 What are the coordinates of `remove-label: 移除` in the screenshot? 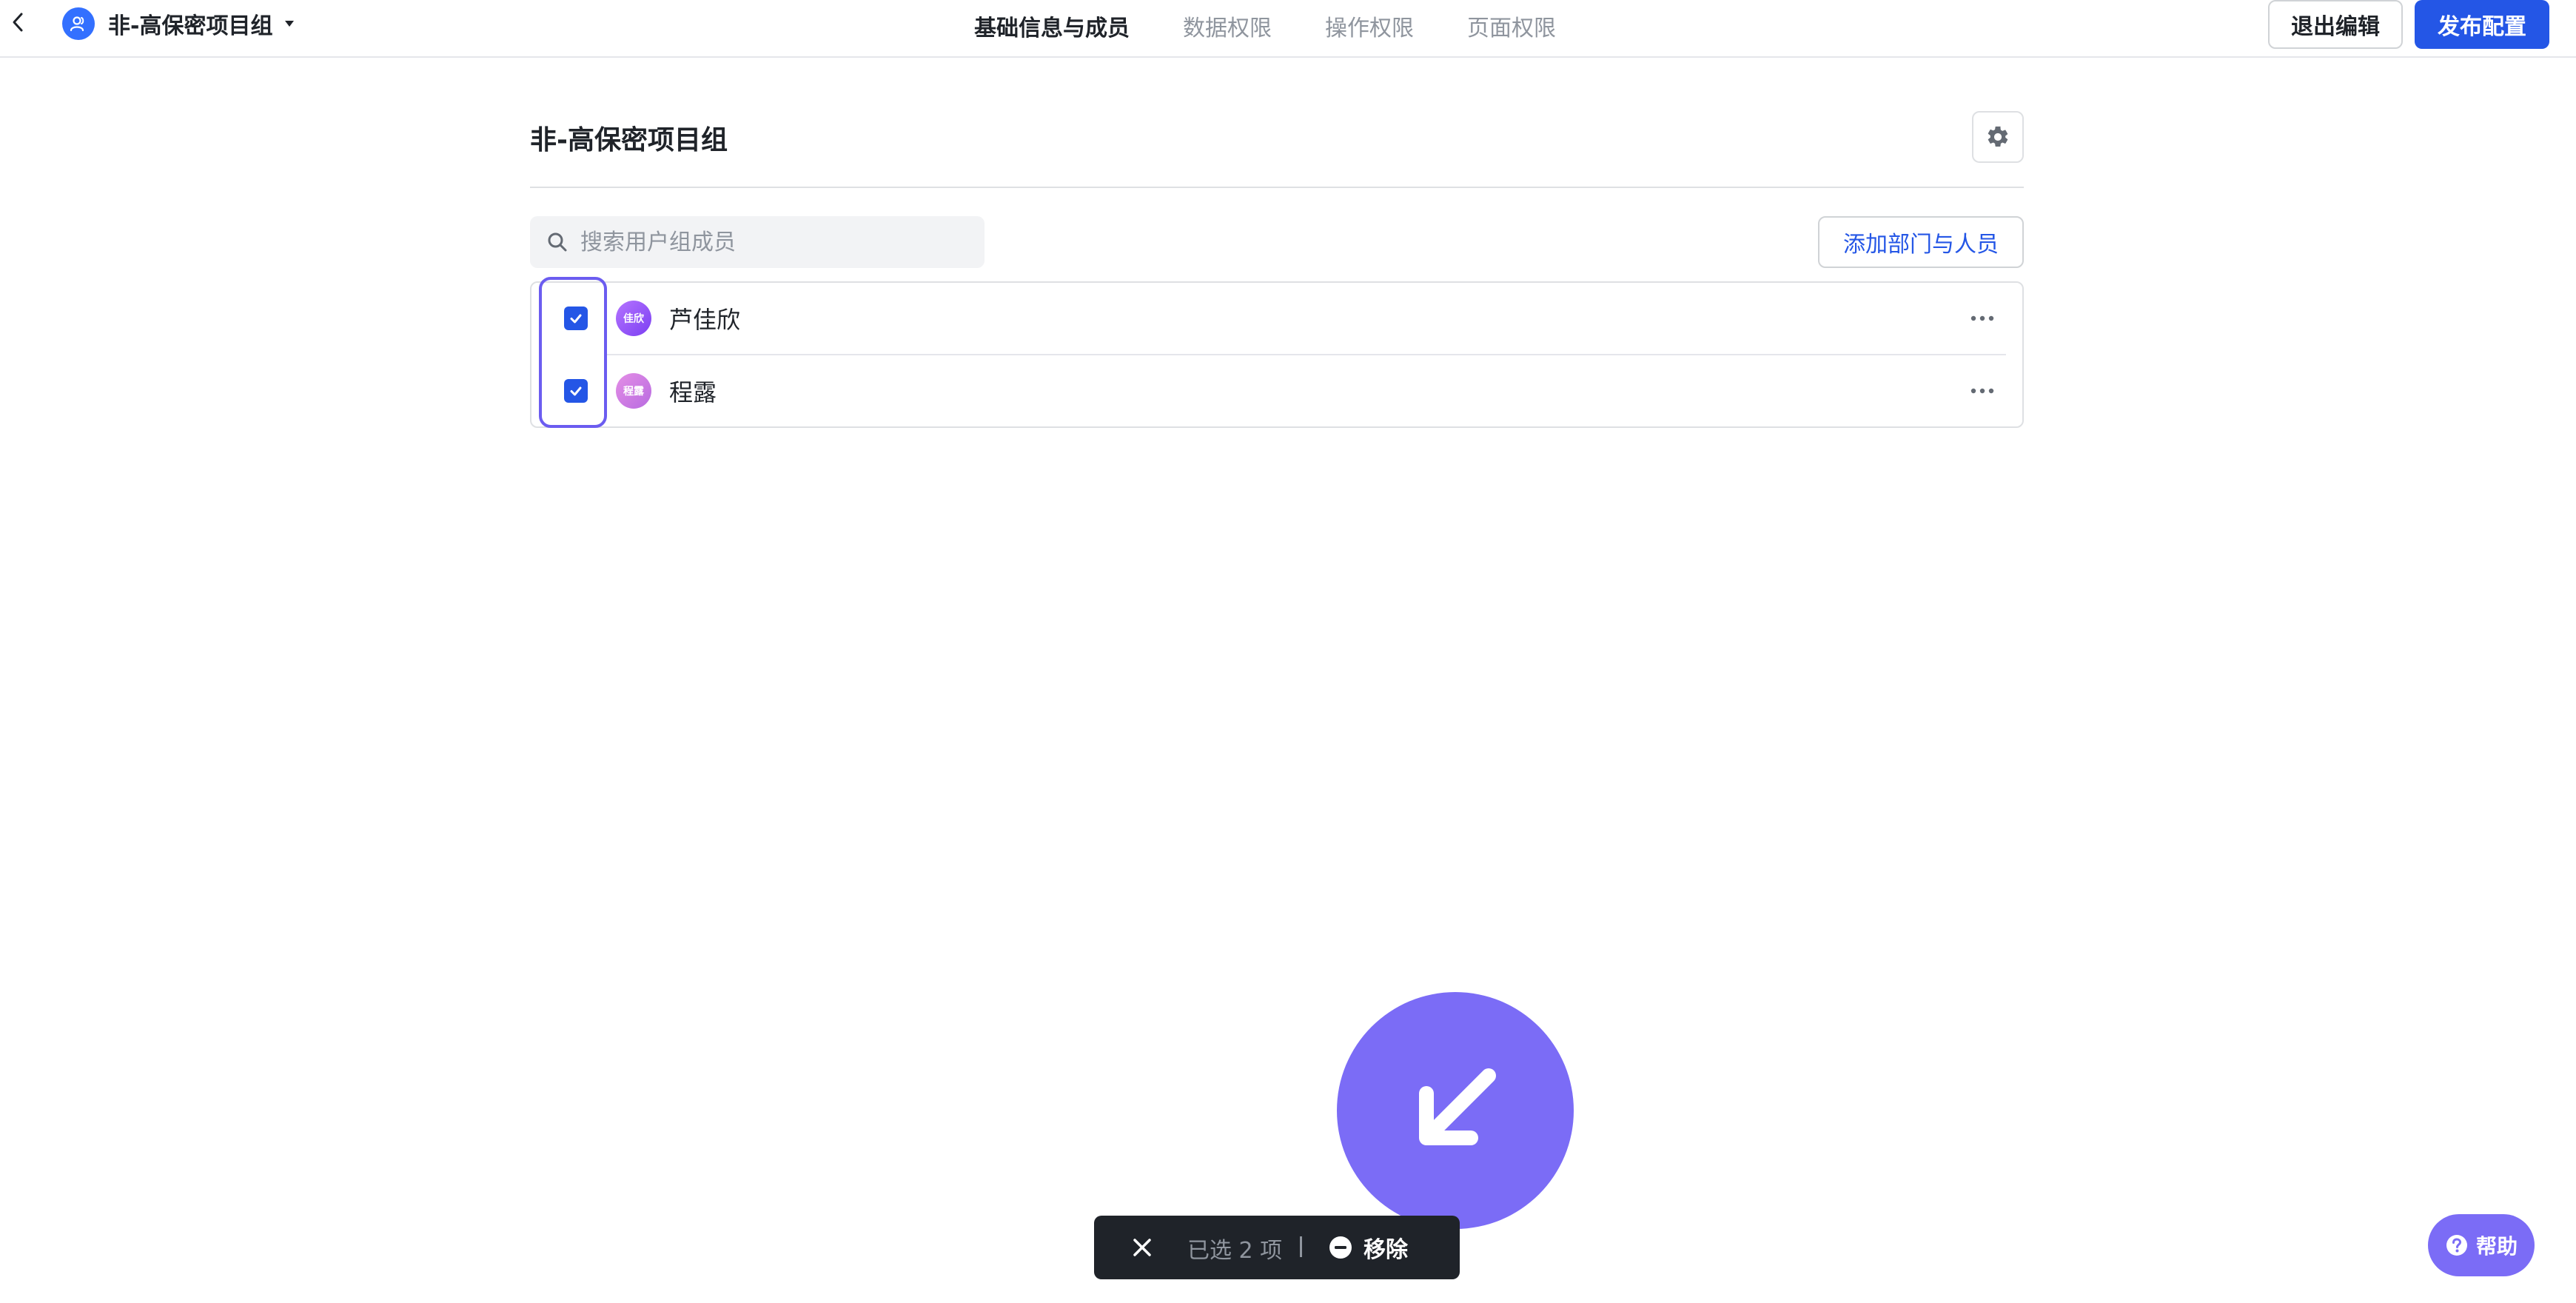 It's located at (1386, 1250).